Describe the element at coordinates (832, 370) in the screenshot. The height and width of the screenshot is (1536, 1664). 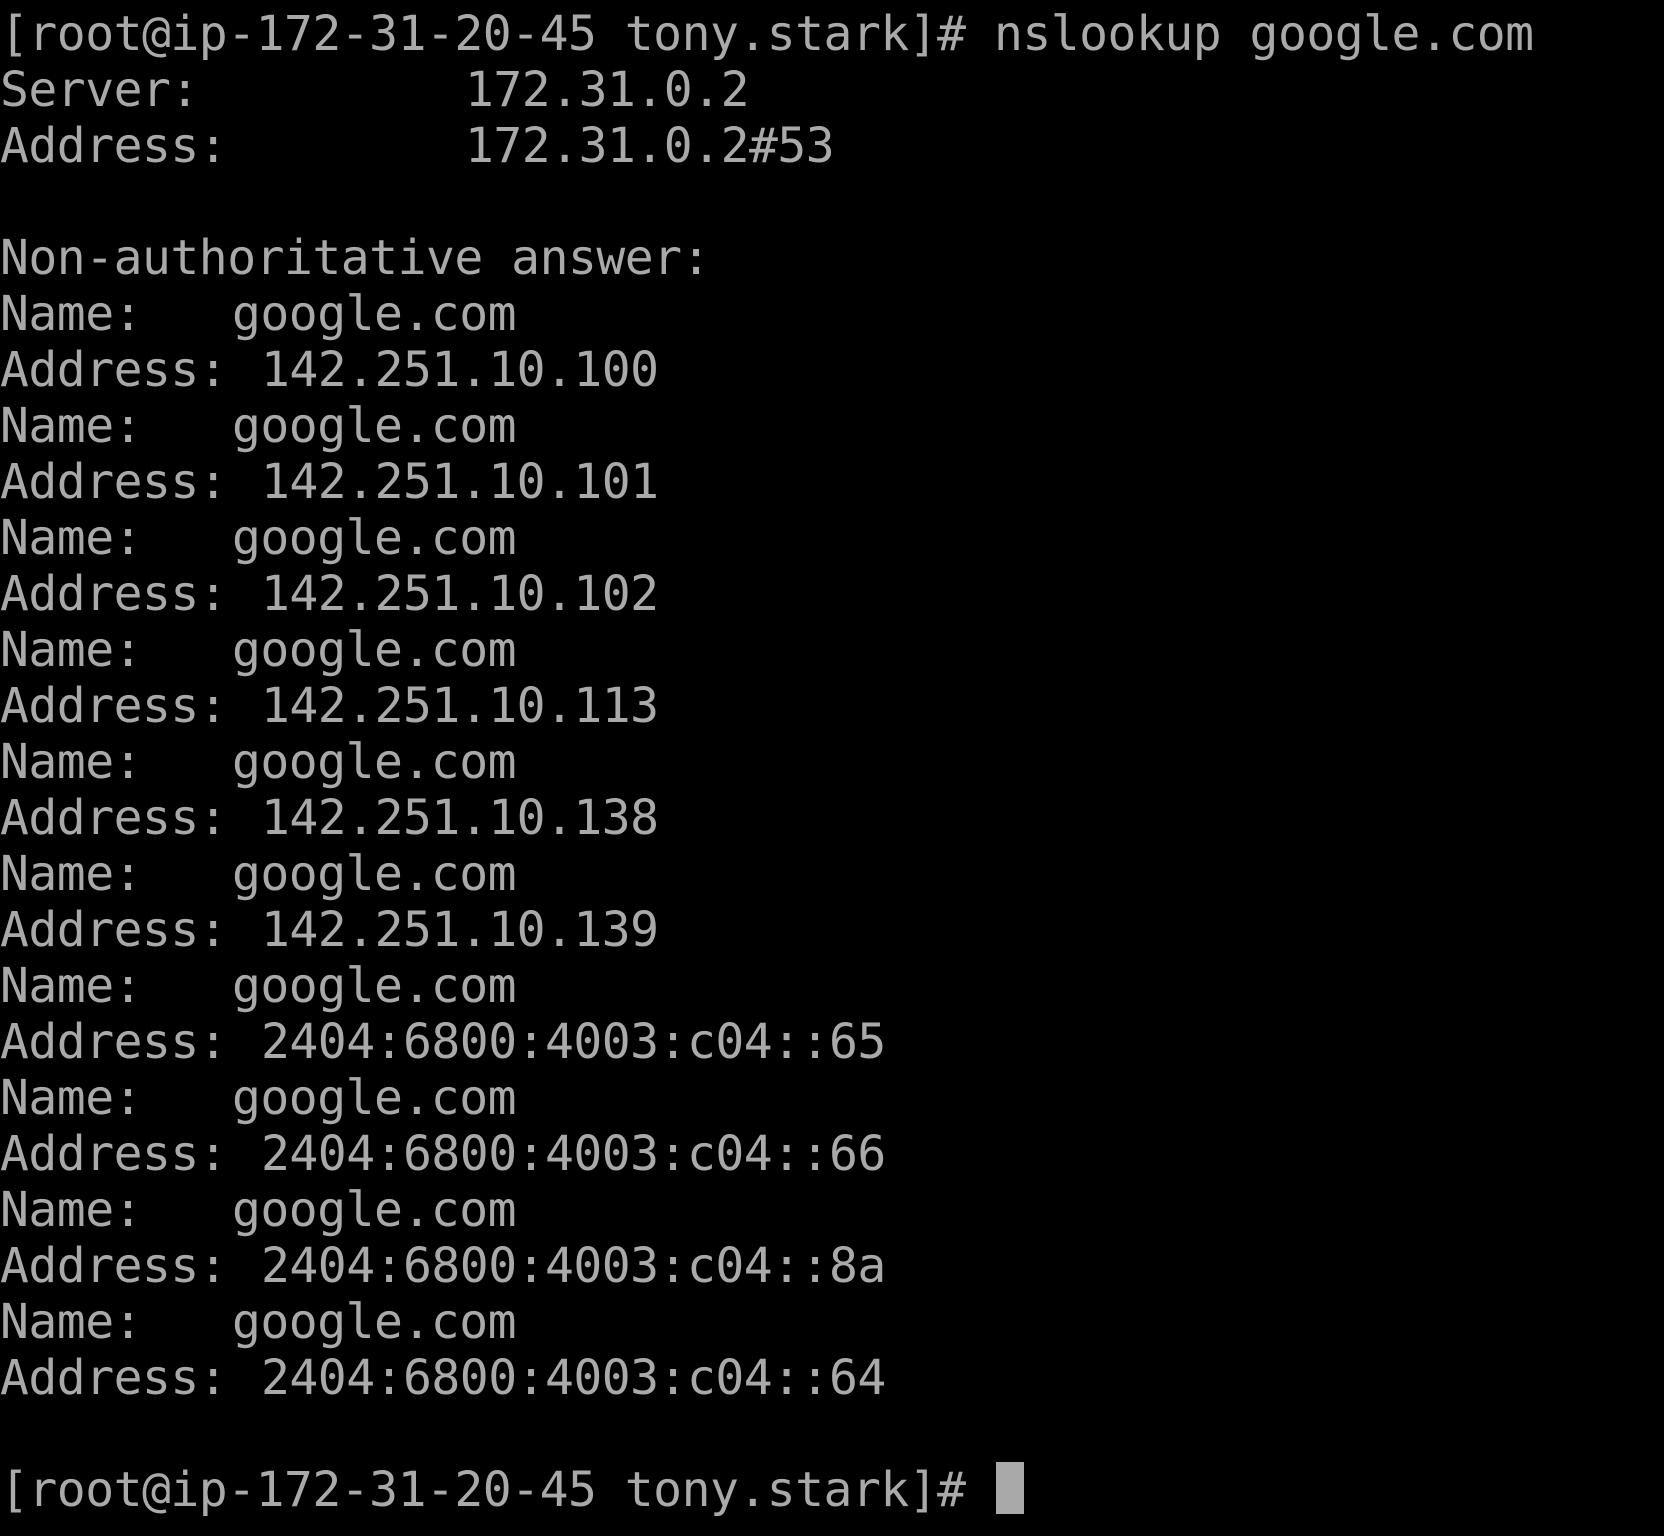
I see `record-address-line: Address: 142.251.10.100` at that location.